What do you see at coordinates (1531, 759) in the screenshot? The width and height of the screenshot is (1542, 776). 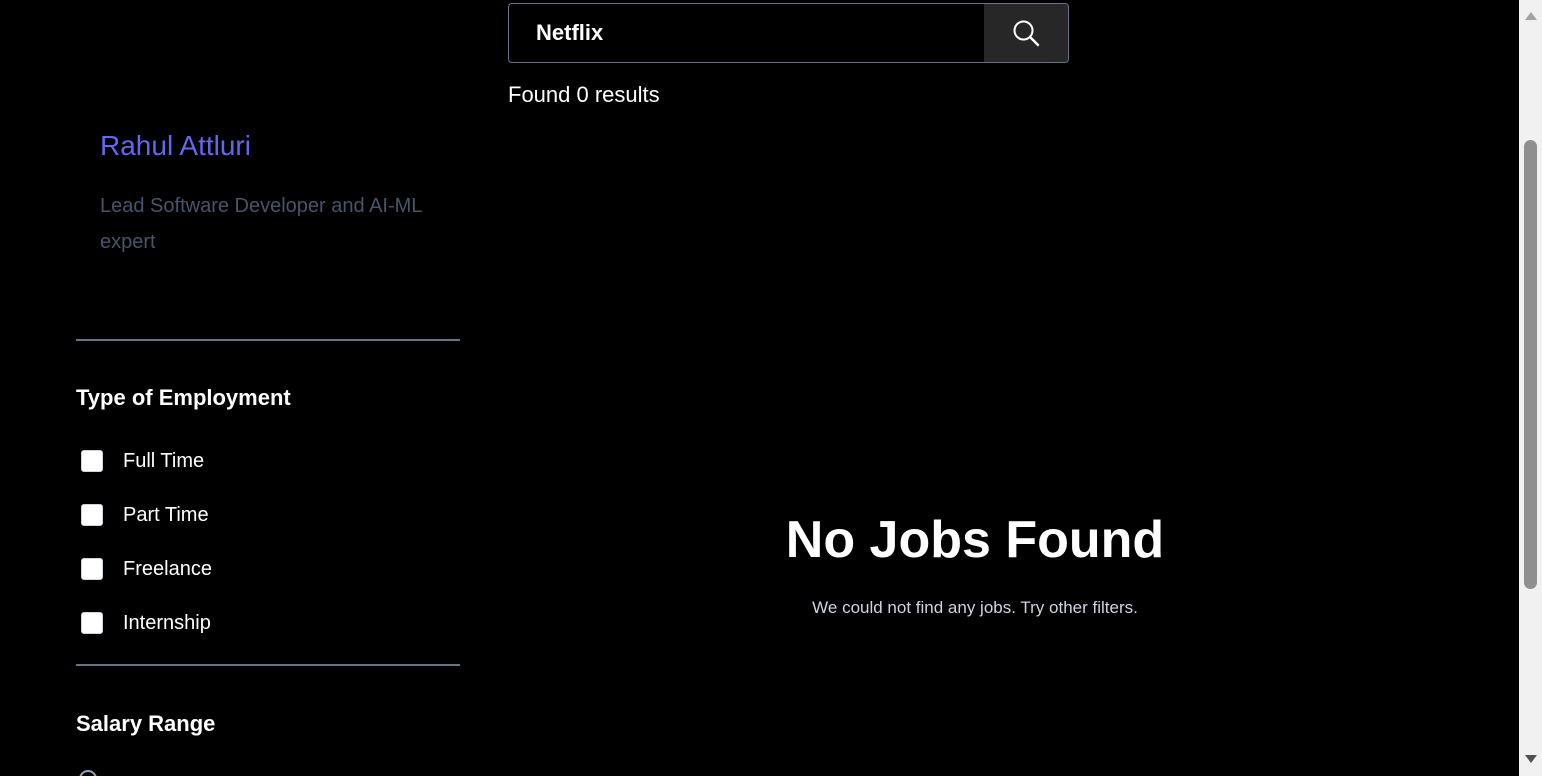 I see `scroll-down-icon` at bounding box center [1531, 759].